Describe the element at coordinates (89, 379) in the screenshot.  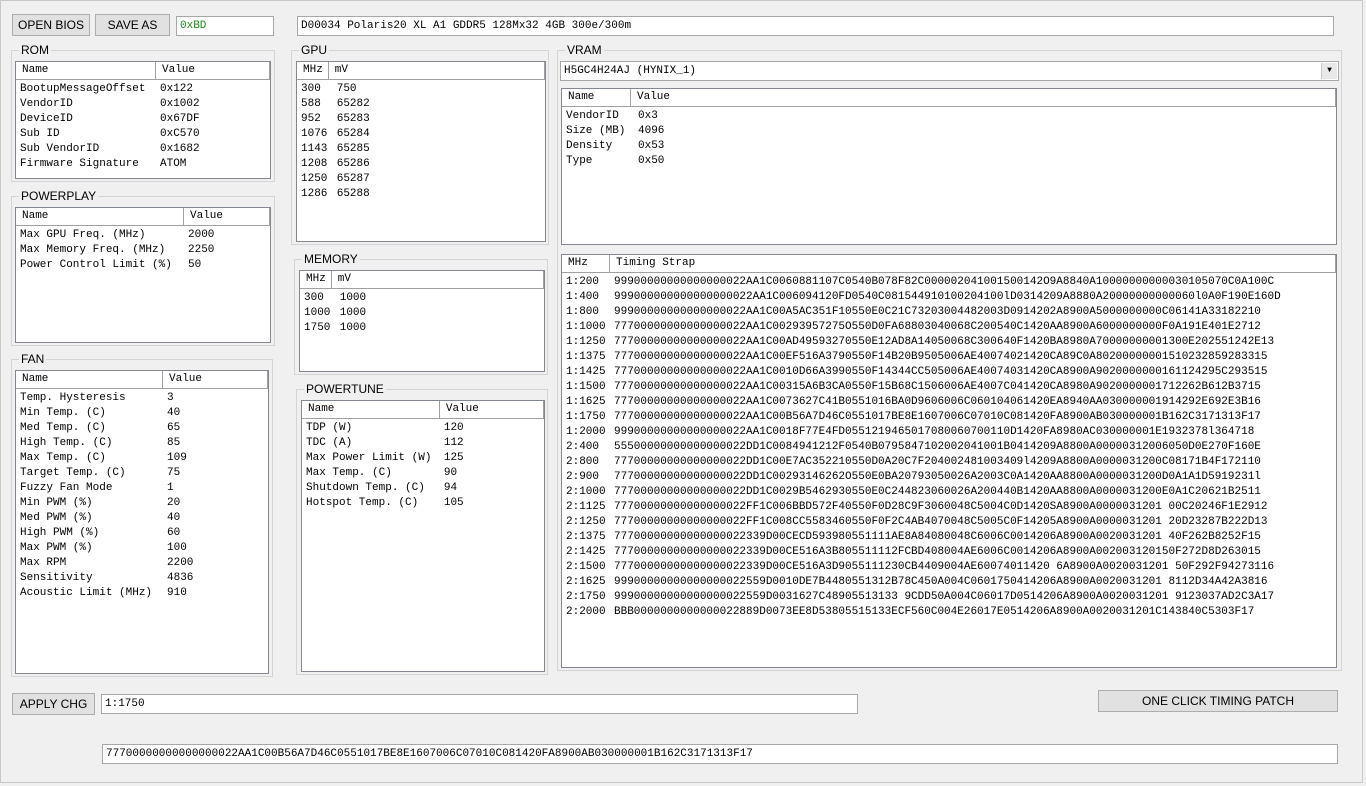
I see `fan-col-name: Name` at that location.